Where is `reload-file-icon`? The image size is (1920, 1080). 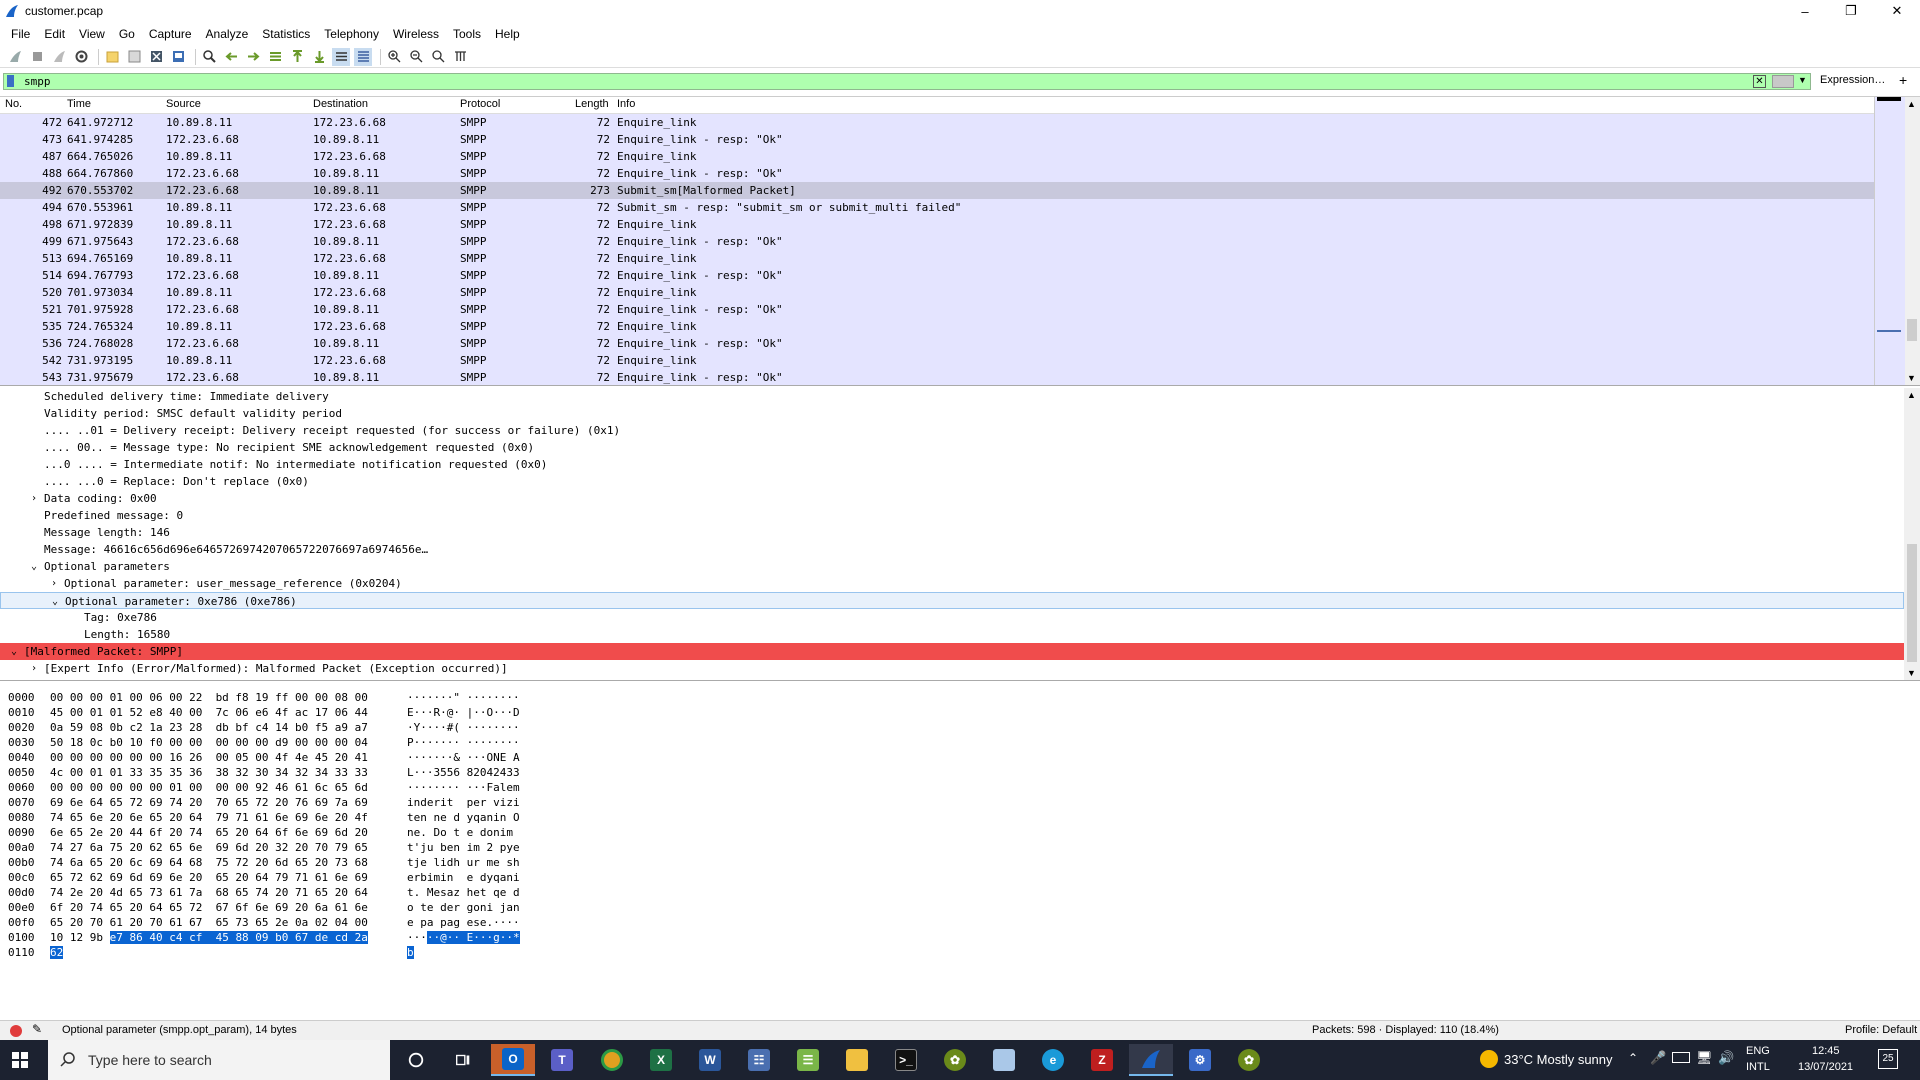 reload-file-icon is located at coordinates (178, 57).